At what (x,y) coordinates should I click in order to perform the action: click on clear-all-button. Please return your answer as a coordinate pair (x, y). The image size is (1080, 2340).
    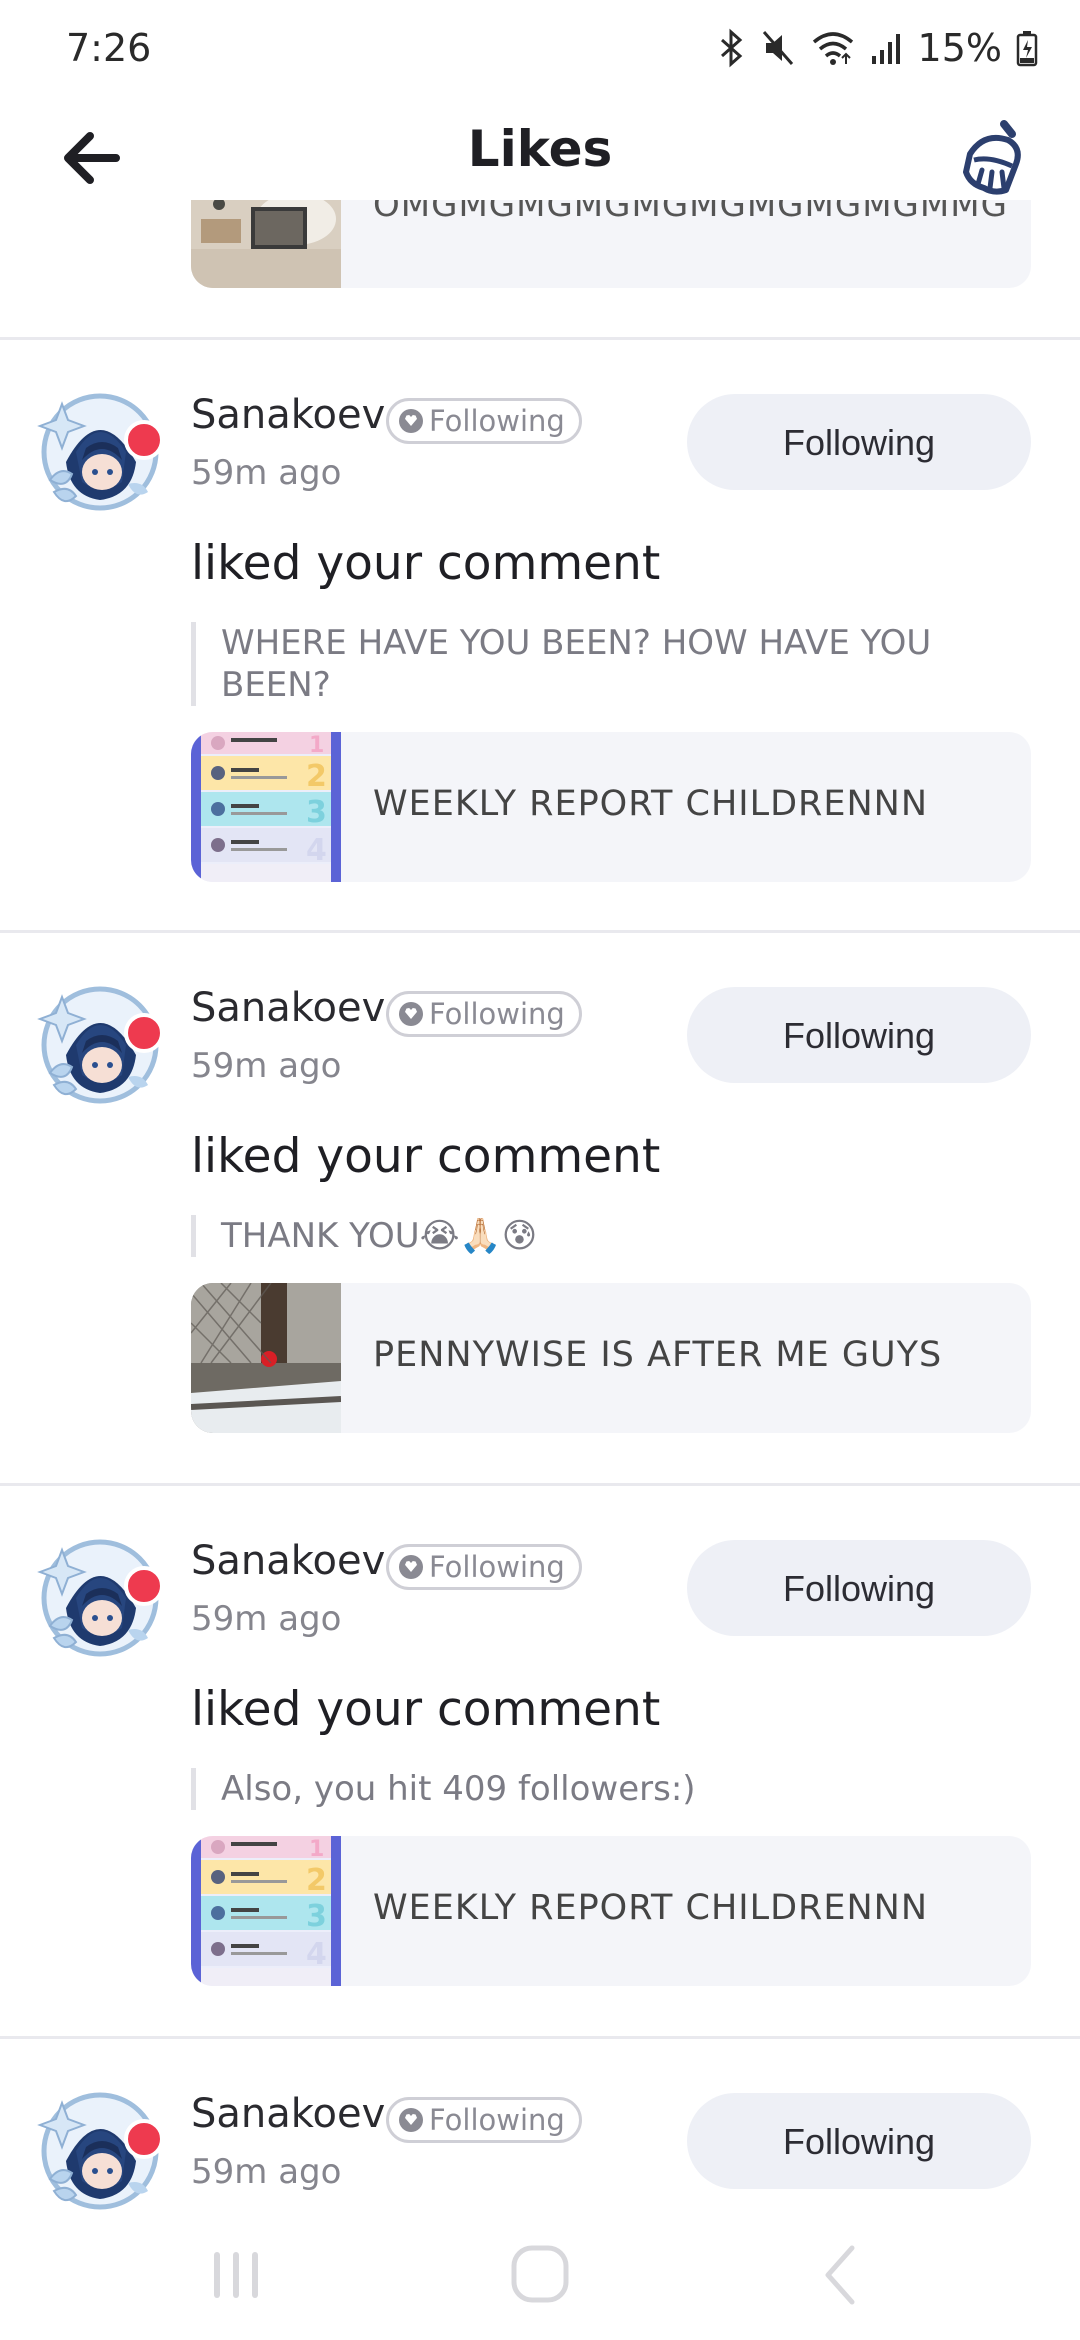
    Looking at the image, I should click on (994, 156).